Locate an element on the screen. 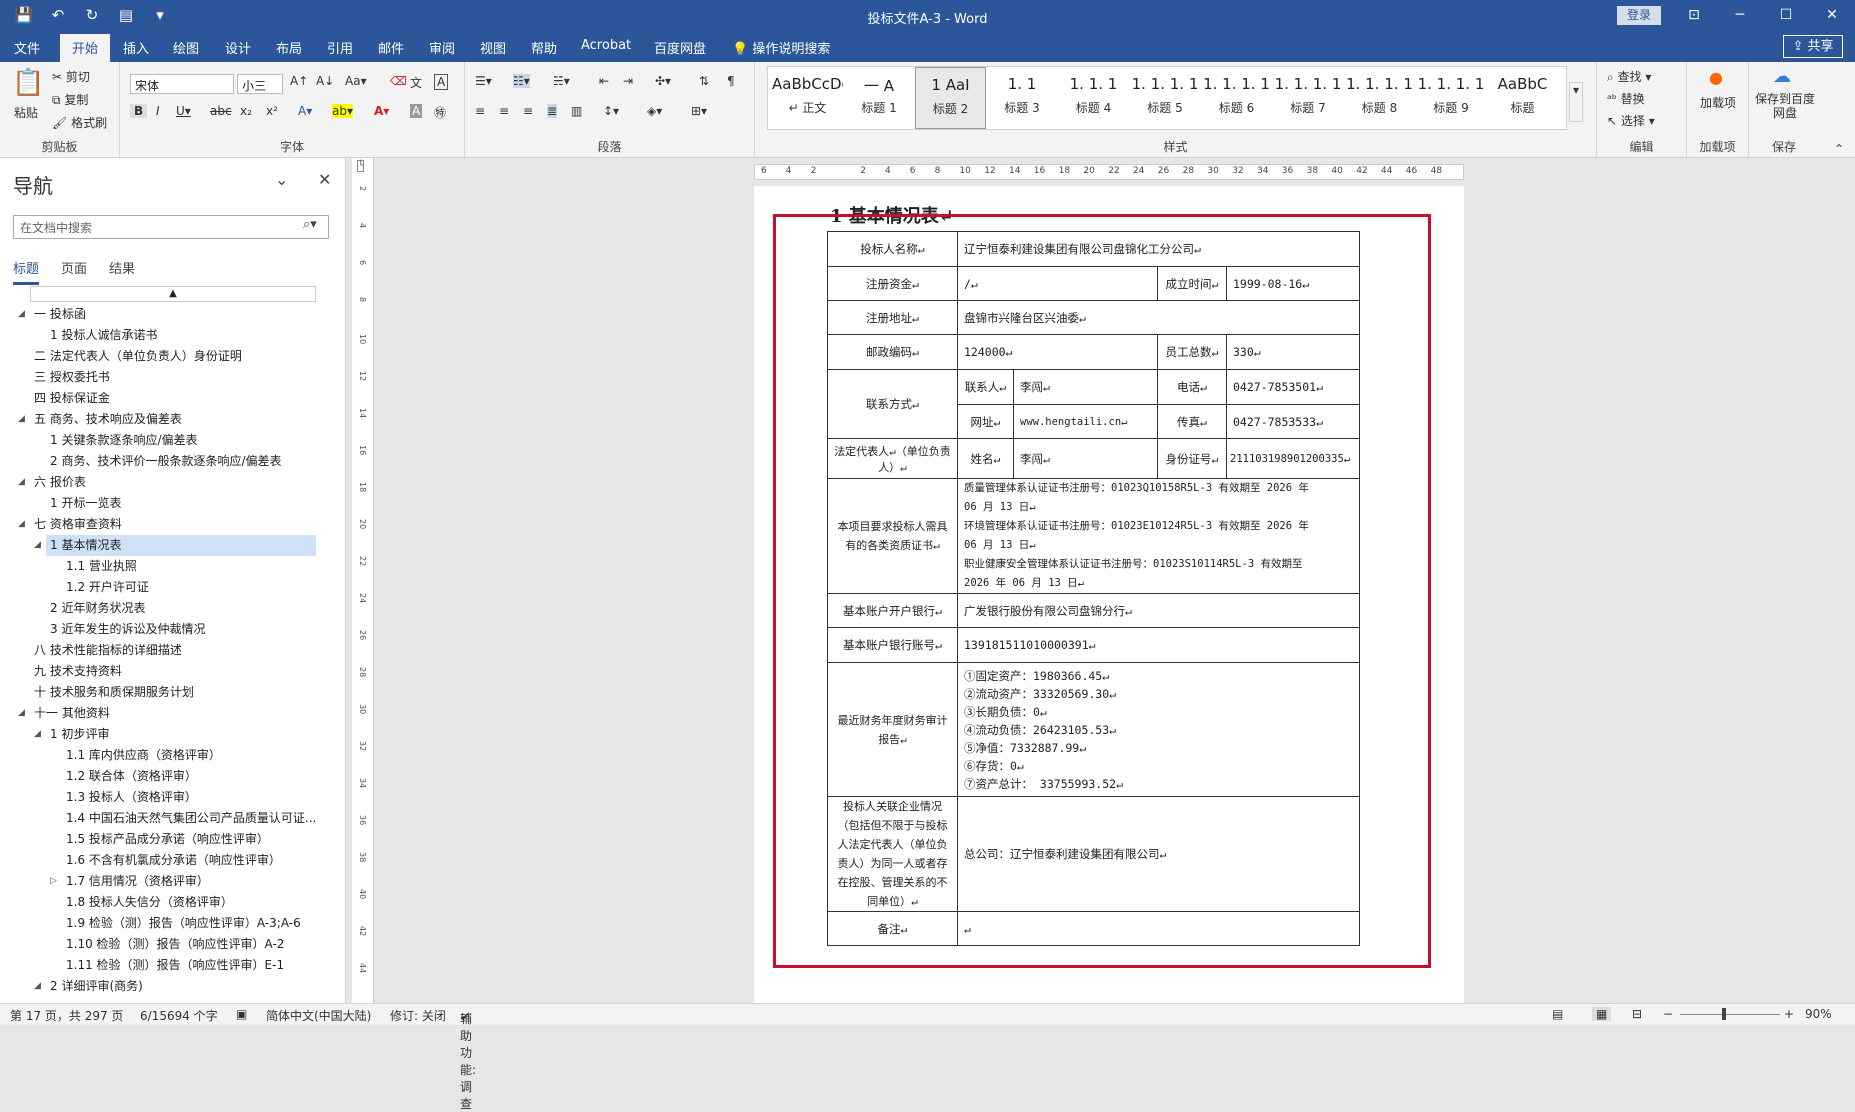  read-mode-icon: ▤ is located at coordinates (1557, 1014).